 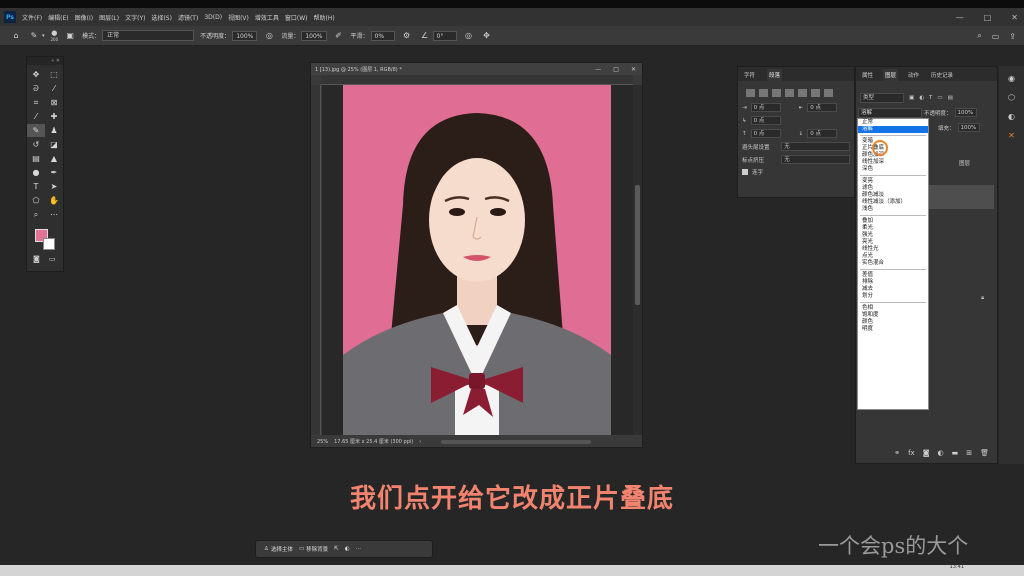 I want to click on tab-layers: 图层, so click(x=891, y=75).